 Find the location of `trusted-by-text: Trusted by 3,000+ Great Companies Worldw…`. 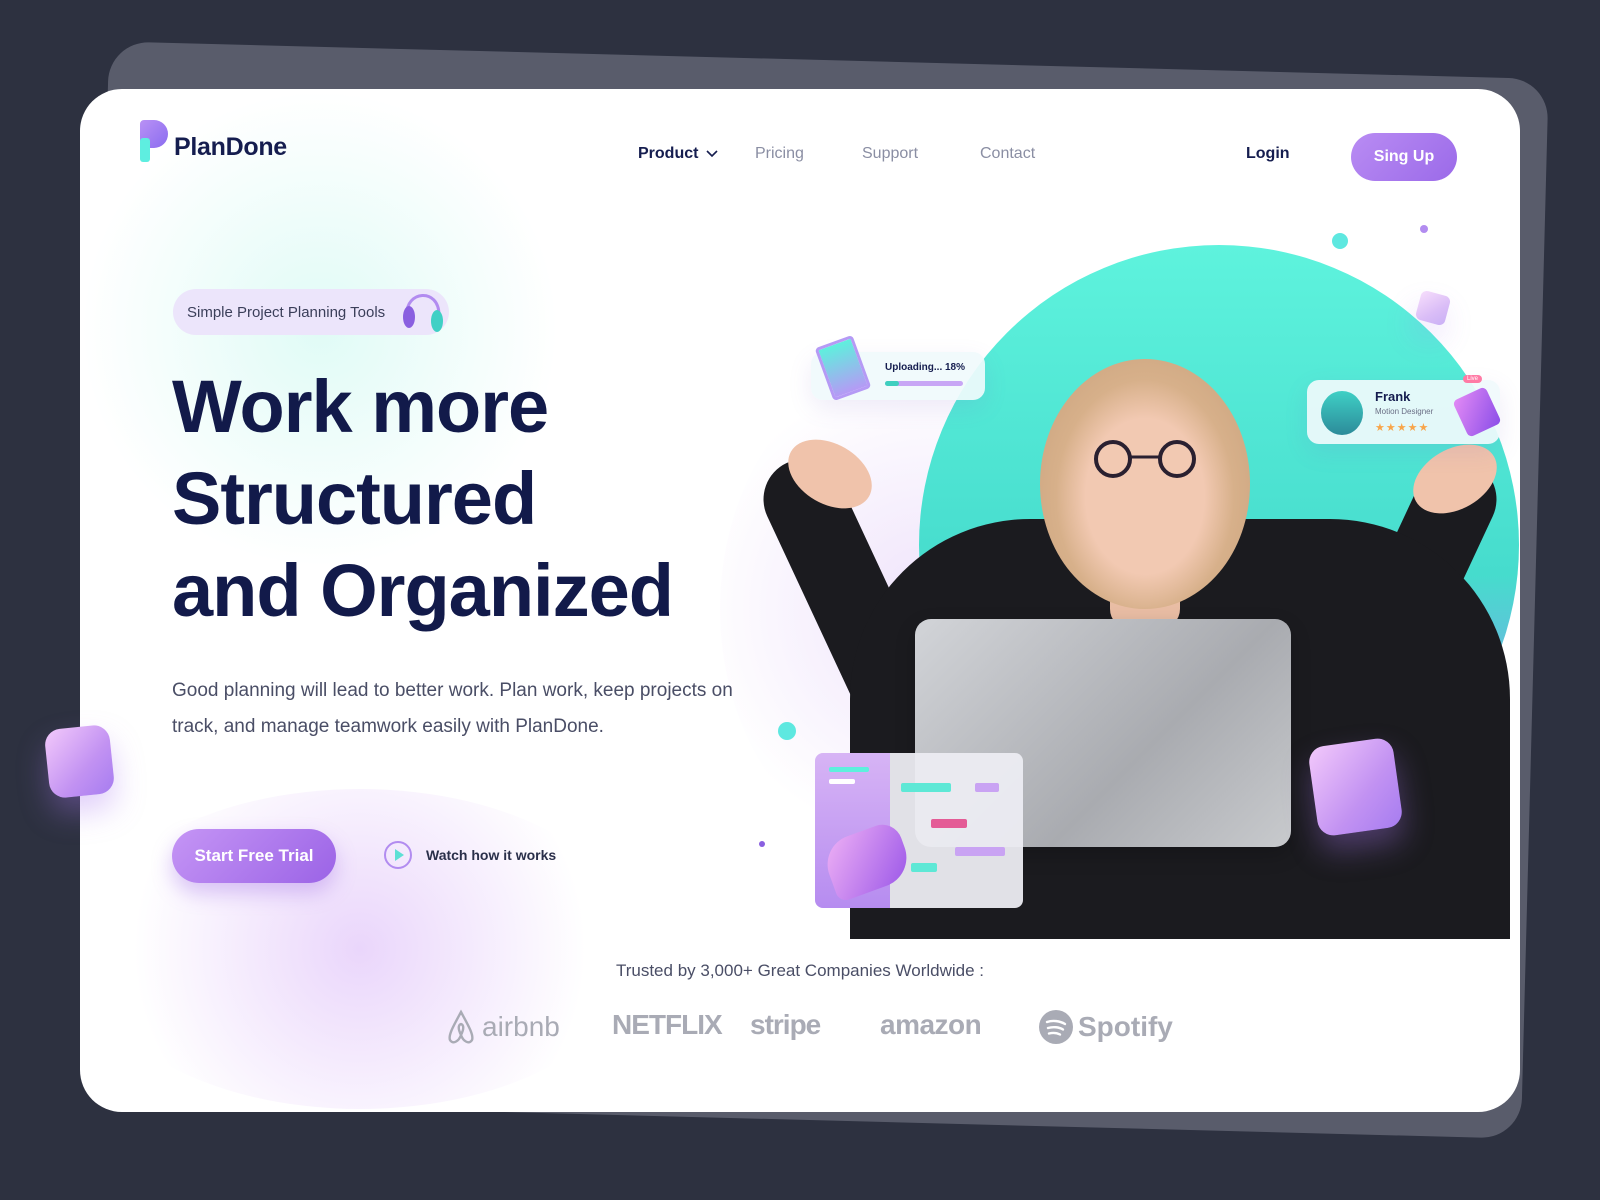

trusted-by-text: Trusted by 3,000+ Great Companies Worldw… is located at coordinates (800, 970).